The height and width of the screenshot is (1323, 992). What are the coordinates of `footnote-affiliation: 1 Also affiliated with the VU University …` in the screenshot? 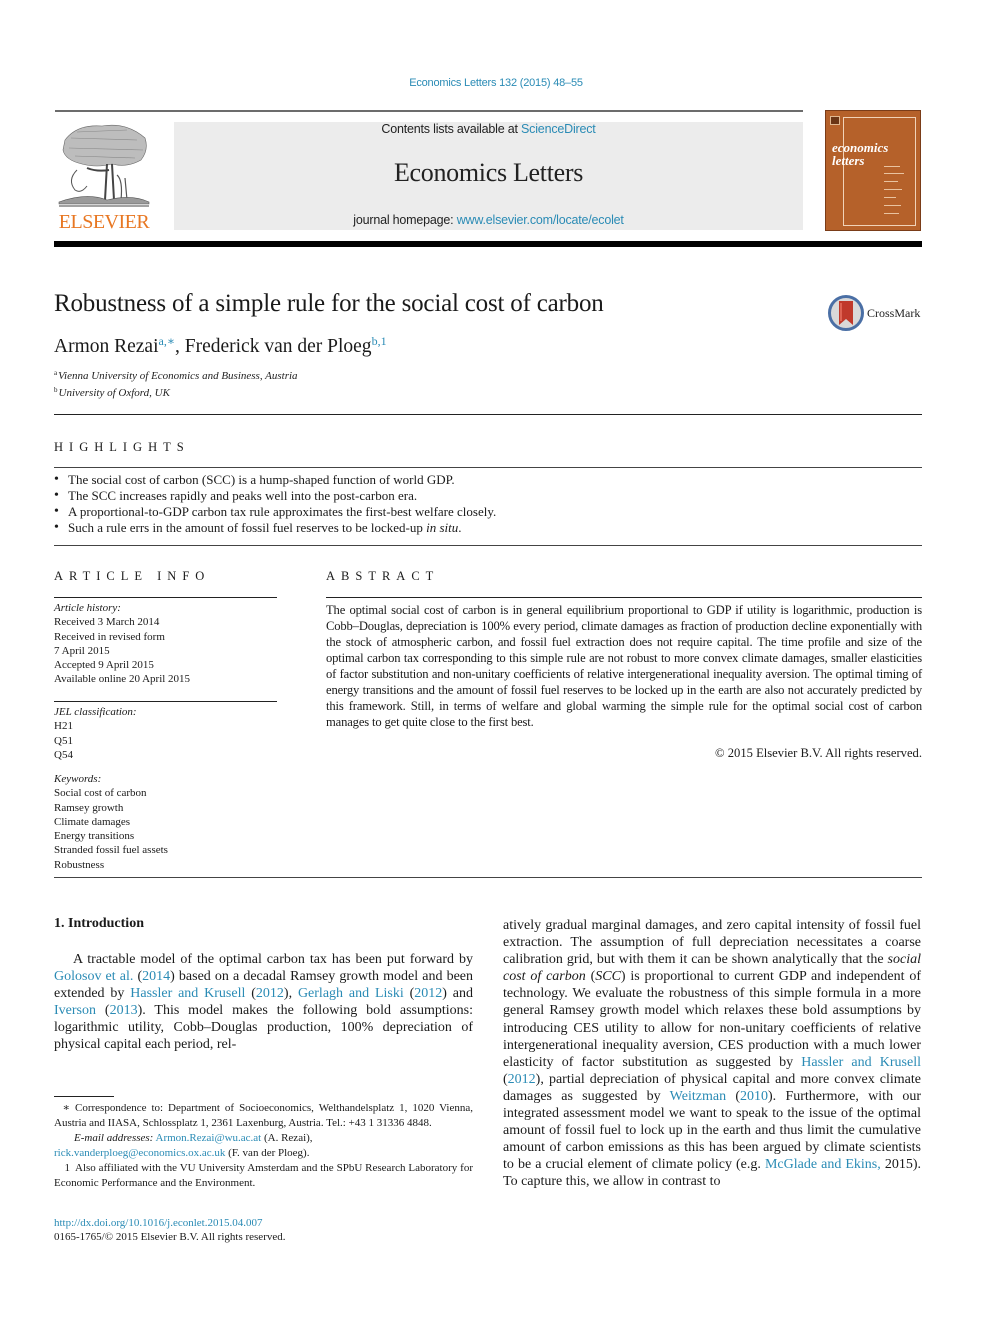 It's located at (263, 1176).